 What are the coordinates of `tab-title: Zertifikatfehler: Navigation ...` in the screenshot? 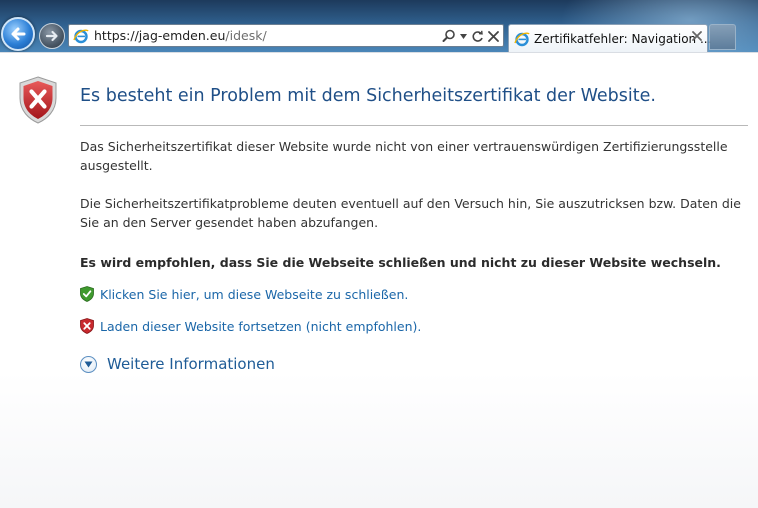 It's located at (623, 38).